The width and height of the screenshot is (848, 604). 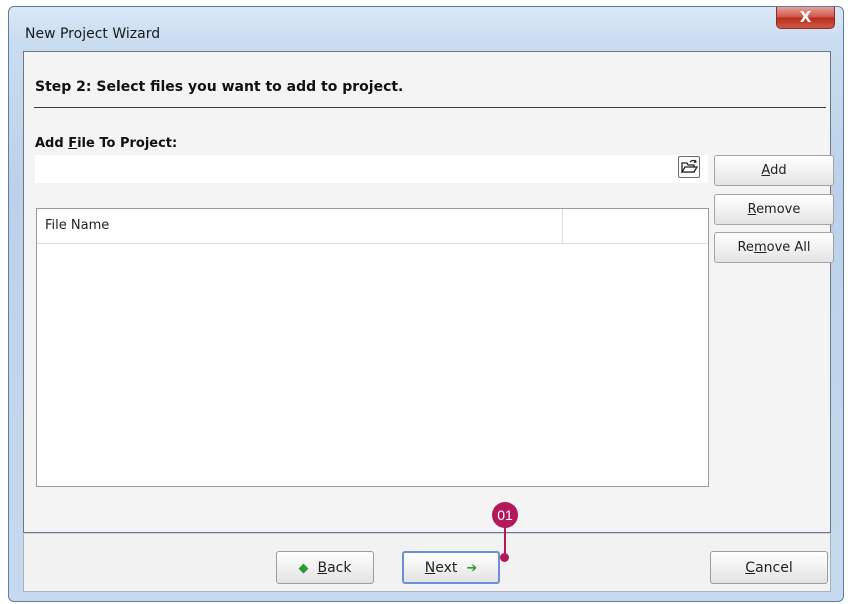 I want to click on close-button: X, so click(x=805, y=18).